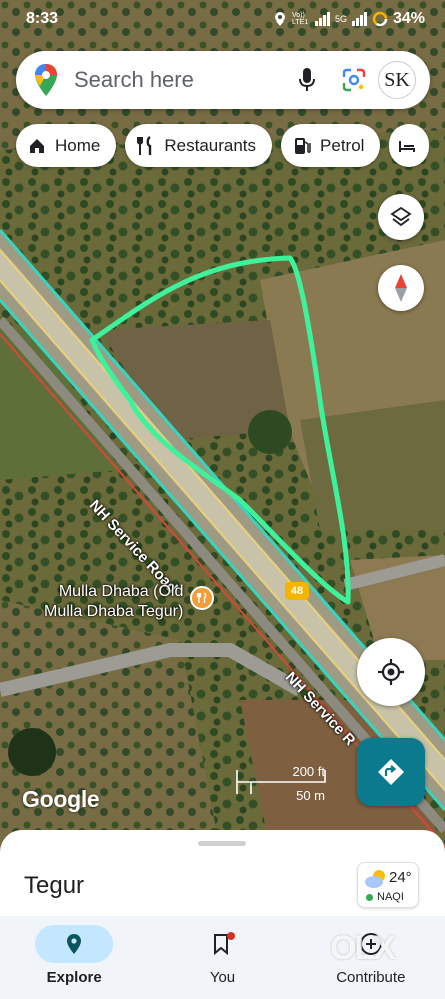 The width and height of the screenshot is (445, 999). I want to click on chip-home-label: Home, so click(78, 145).